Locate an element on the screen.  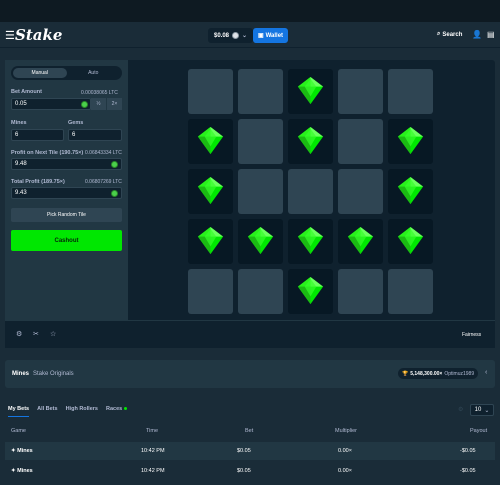
search-label: Search is located at coordinates (452, 34).